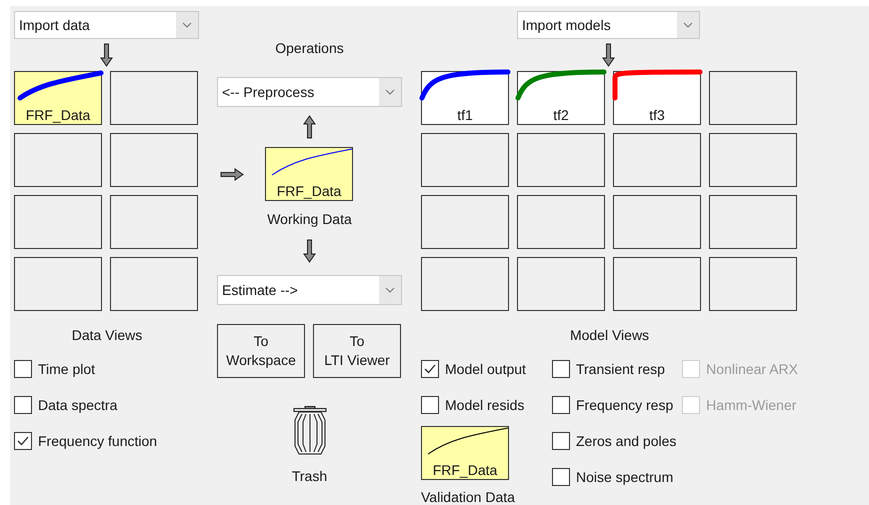 The image size is (869, 505). What do you see at coordinates (310, 476) in the screenshot?
I see `trash-label: Trash` at bounding box center [310, 476].